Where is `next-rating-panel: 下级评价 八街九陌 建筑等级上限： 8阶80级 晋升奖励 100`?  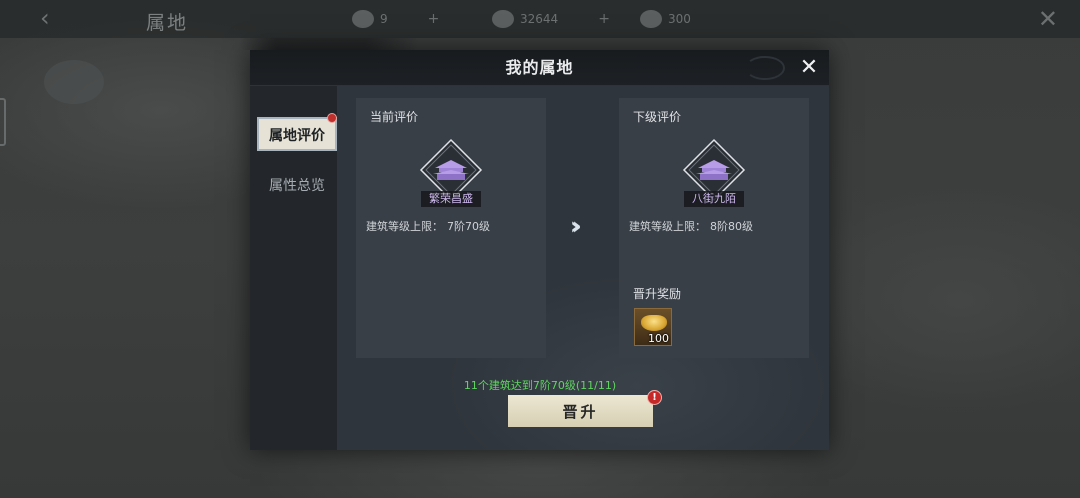 next-rating-panel: 下级评价 八街九陌 建筑等级上限： 8阶80级 晋升奖励 100 is located at coordinates (714, 228).